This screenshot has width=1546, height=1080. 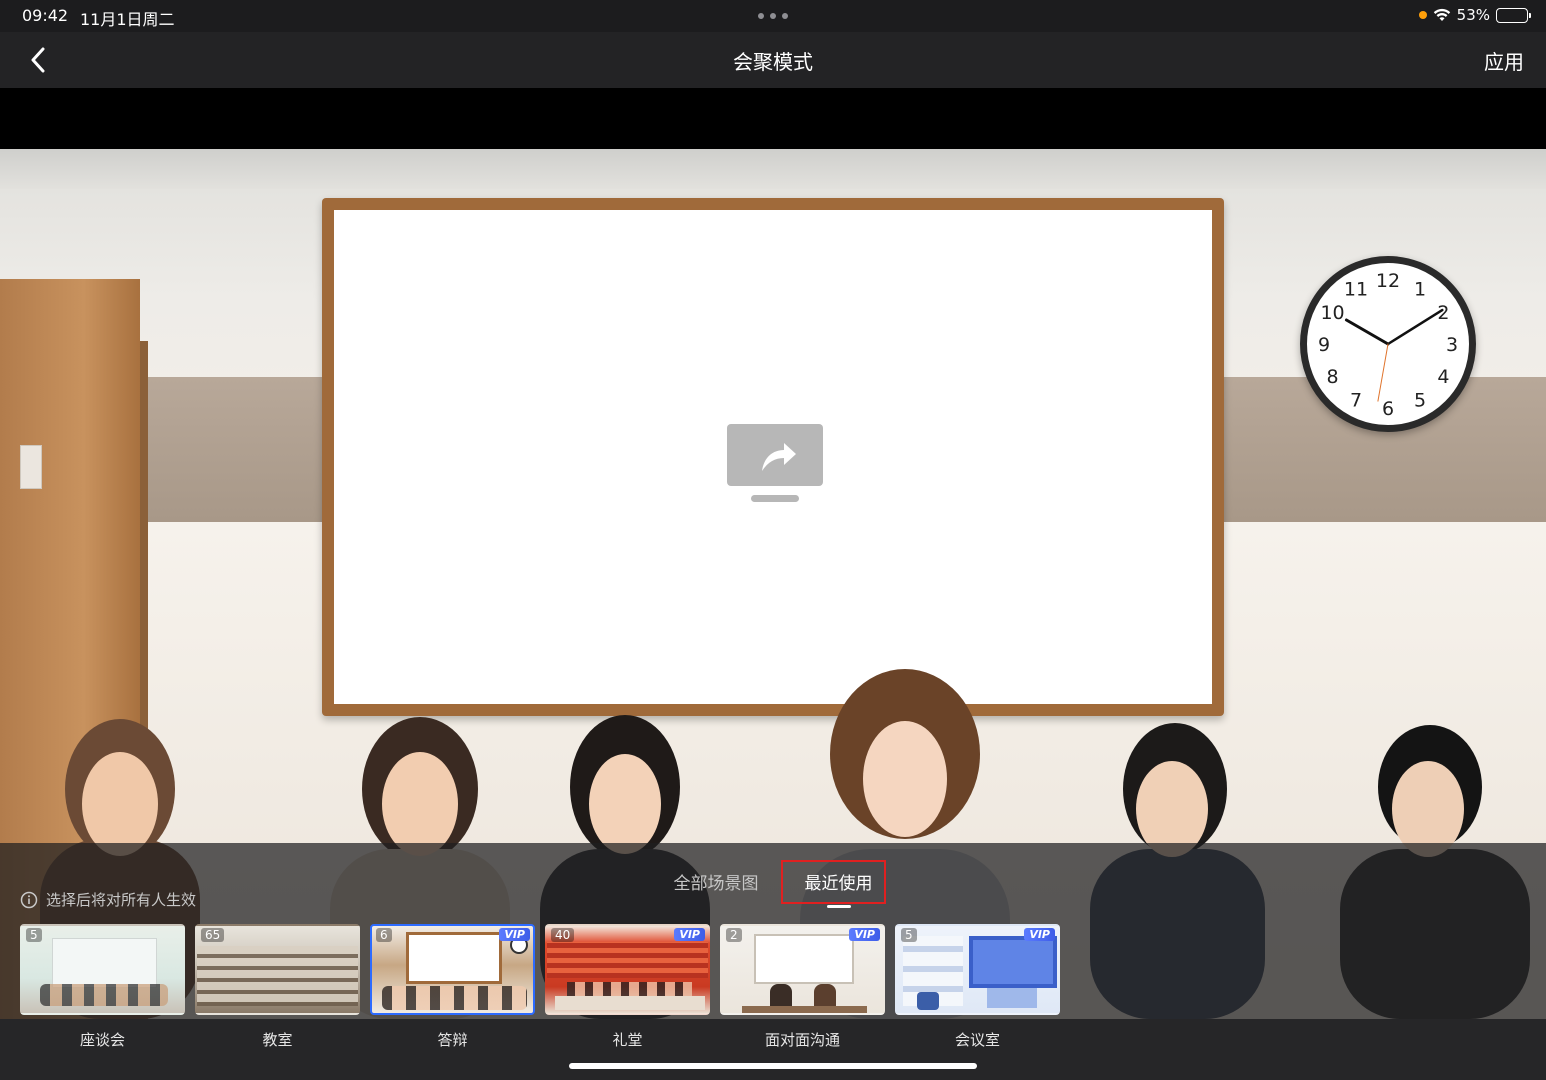 I want to click on page-title: 会聚模式, so click(x=773, y=62).